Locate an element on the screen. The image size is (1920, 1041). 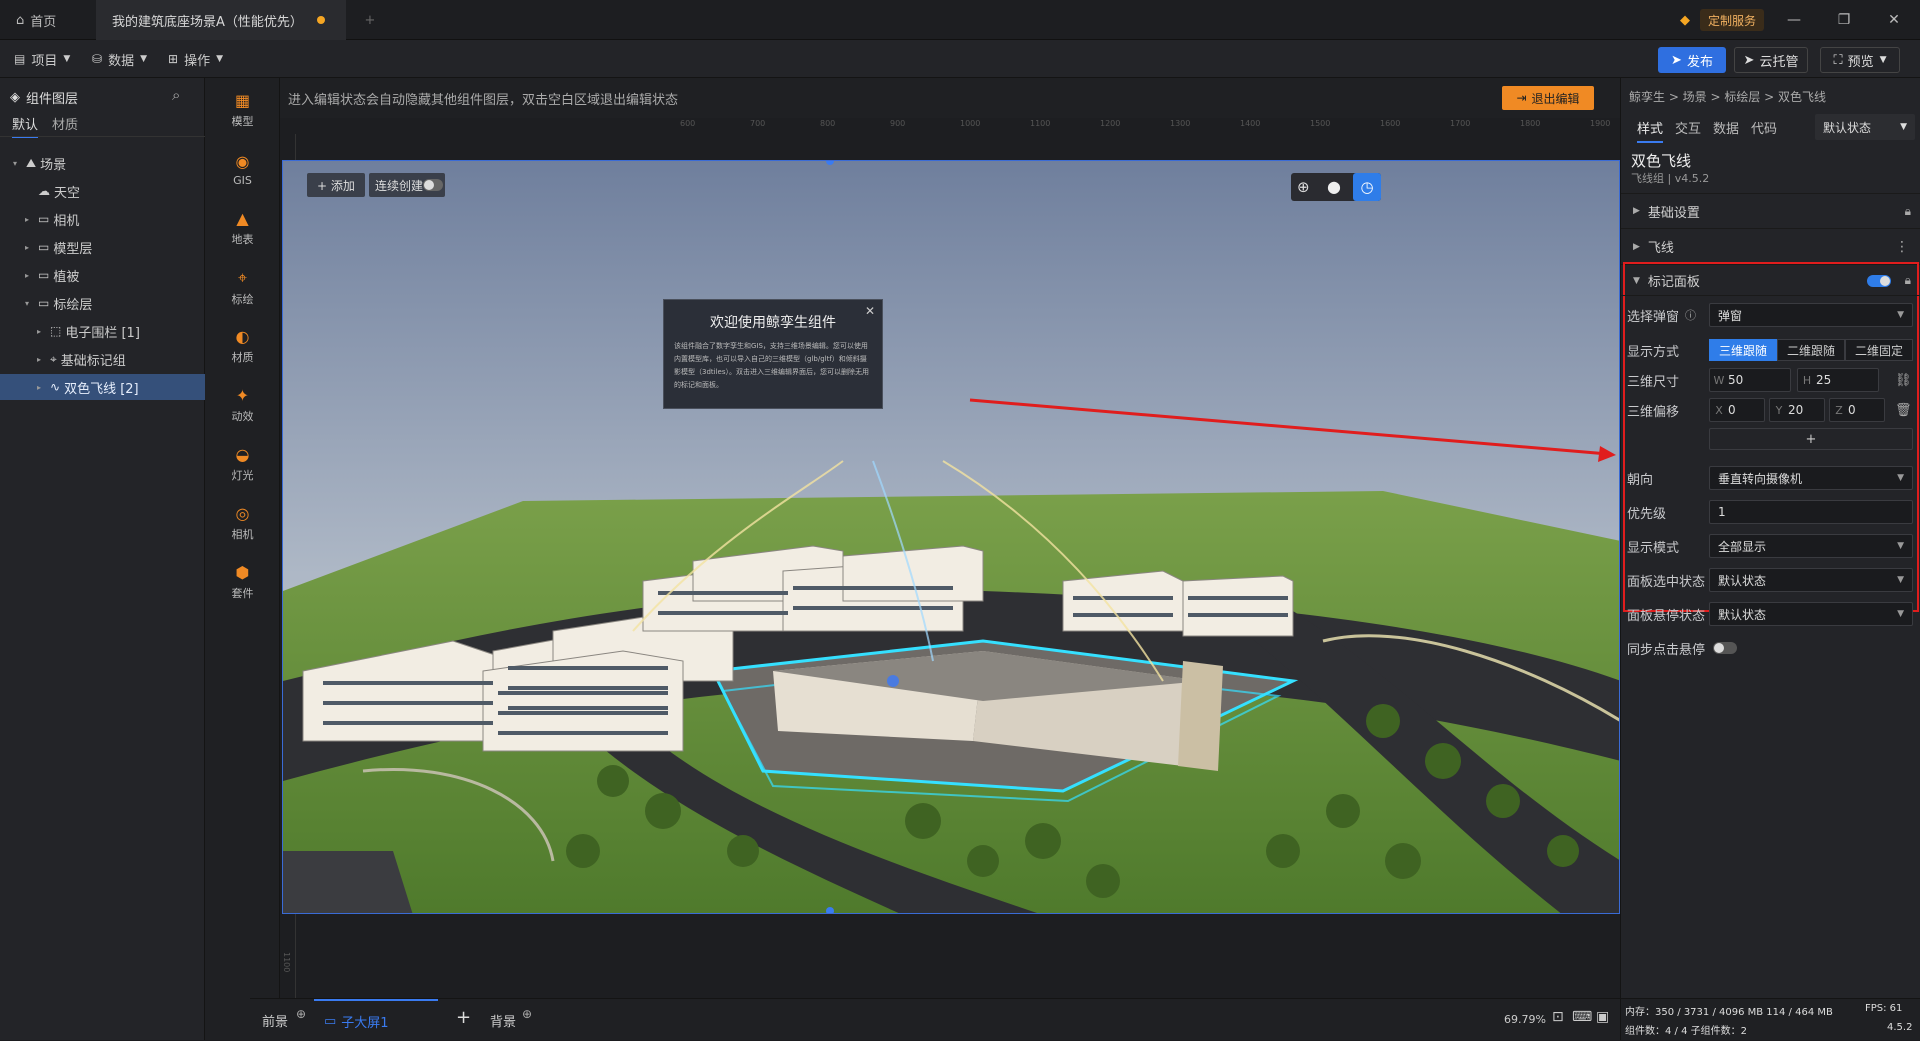
add-screen-icon: + is located at coordinates (463, 1017).